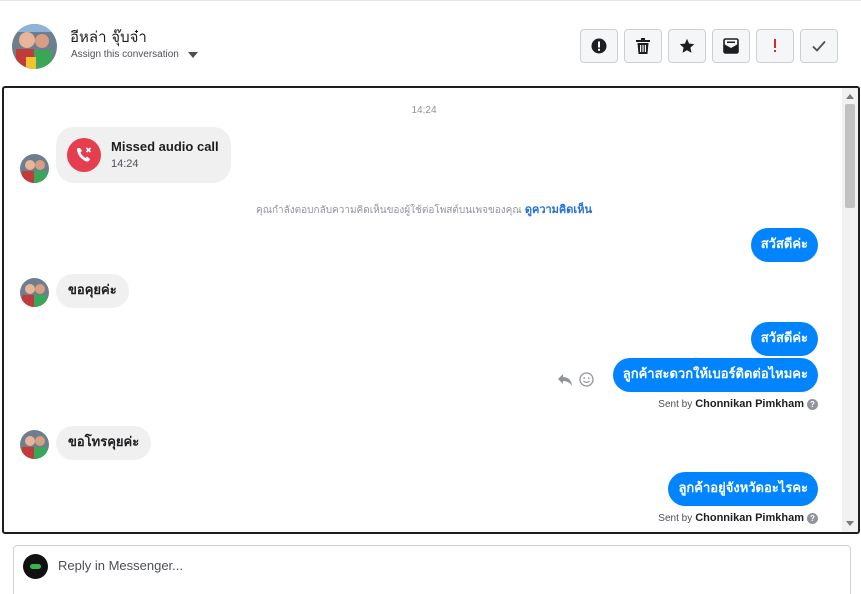 This screenshot has height=594, width=861. What do you see at coordinates (108, 37) in the screenshot?
I see `contact-name: อีหล่า จุ๊บจ๋า` at bounding box center [108, 37].